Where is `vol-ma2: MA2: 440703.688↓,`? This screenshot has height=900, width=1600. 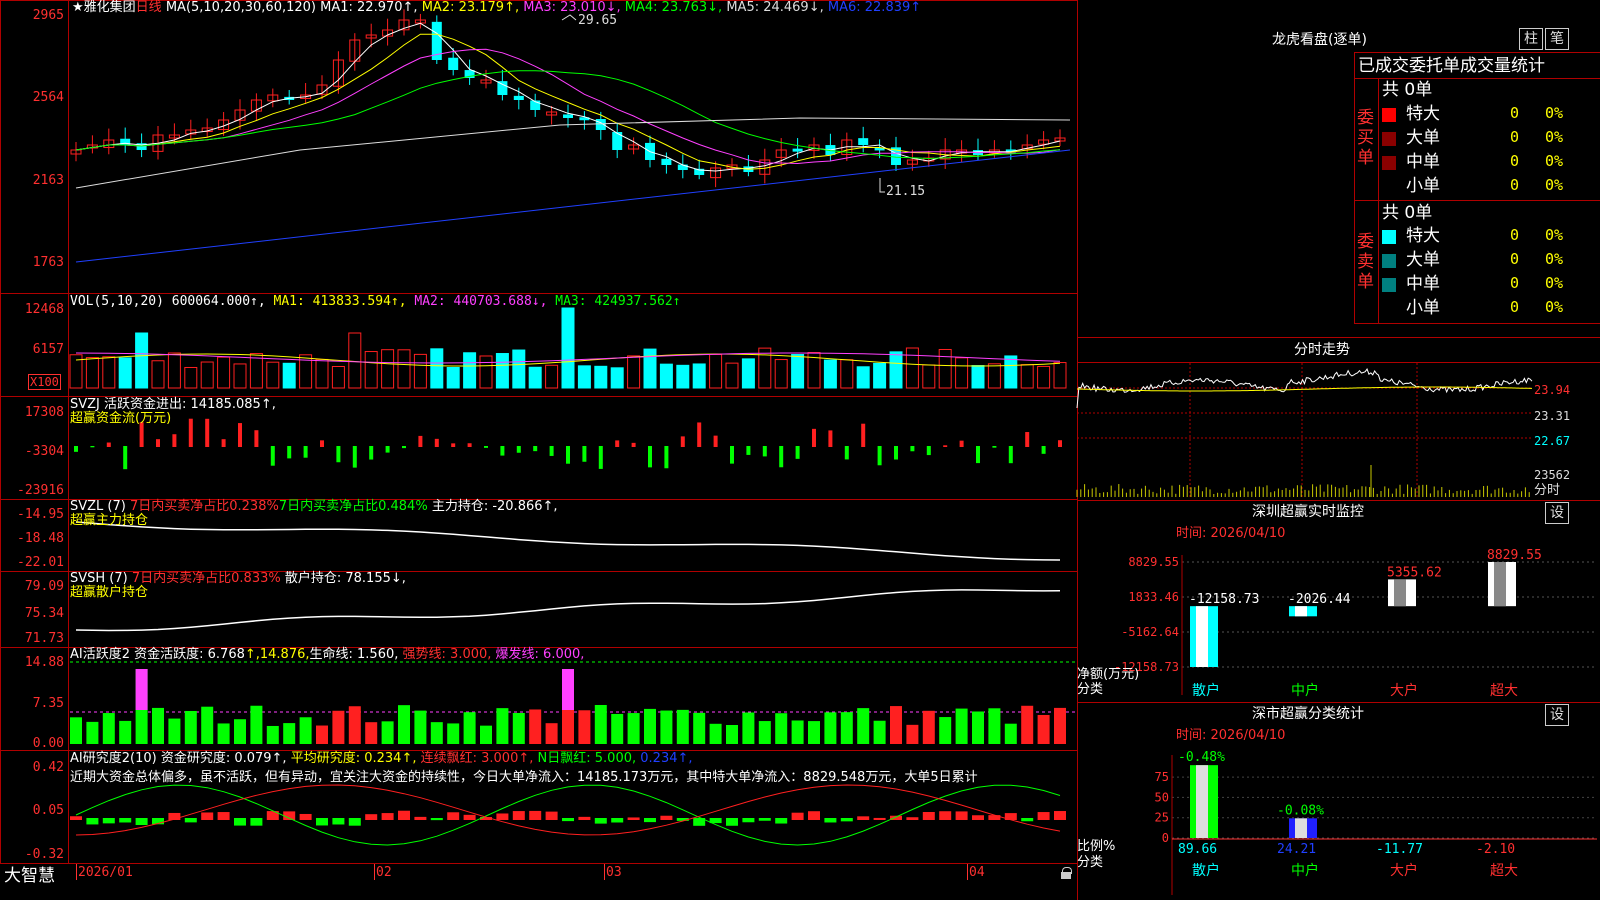
vol-ma2: MA2: 440703.688↓, is located at coordinates (481, 301).